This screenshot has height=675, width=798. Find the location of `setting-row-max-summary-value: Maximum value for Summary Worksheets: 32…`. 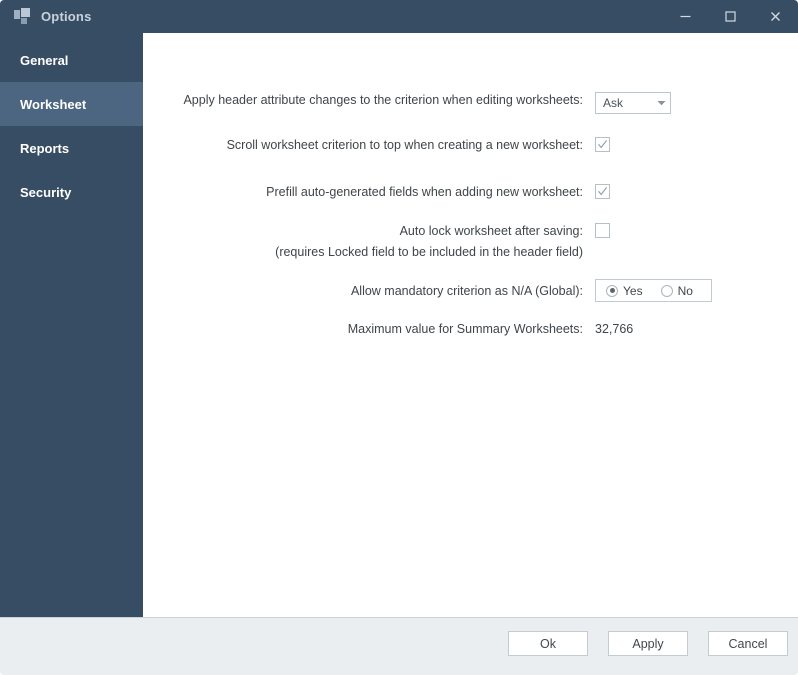

setting-row-max-summary-value: Maximum value for Summary Worksheets: 32… is located at coordinates (393, 329).